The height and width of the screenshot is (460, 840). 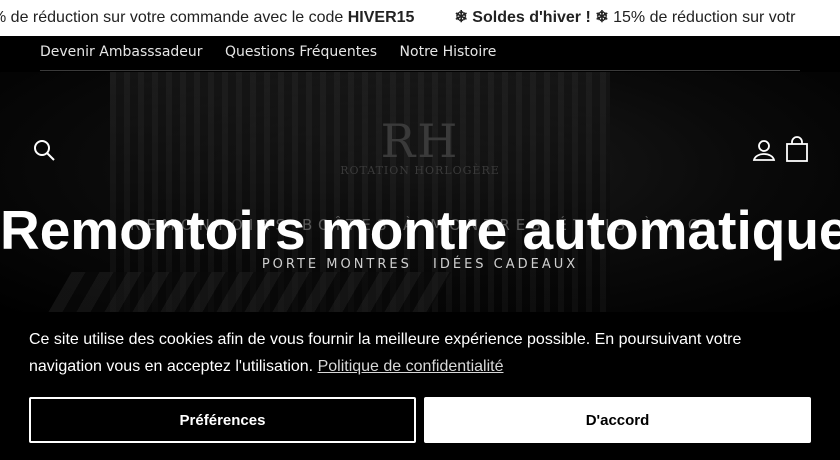 I want to click on promo-code: HIVER15, so click(x=381, y=17).